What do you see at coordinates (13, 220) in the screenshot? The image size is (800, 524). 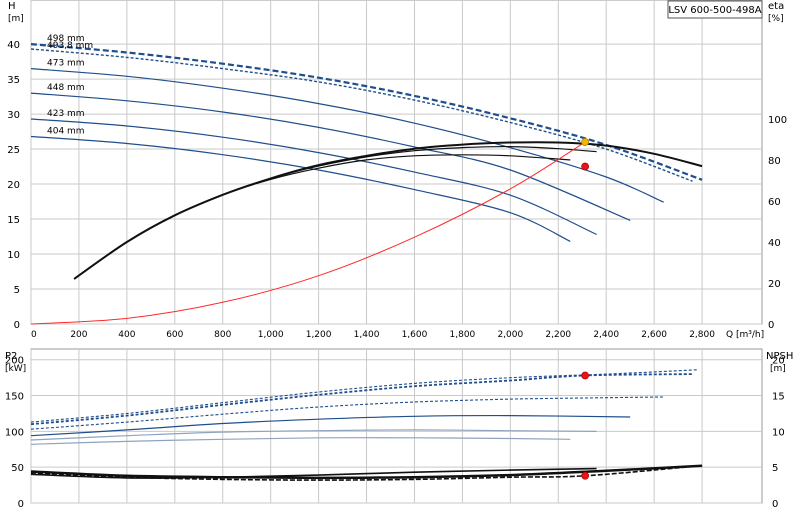 I see `head-tick-label: 15` at bounding box center [13, 220].